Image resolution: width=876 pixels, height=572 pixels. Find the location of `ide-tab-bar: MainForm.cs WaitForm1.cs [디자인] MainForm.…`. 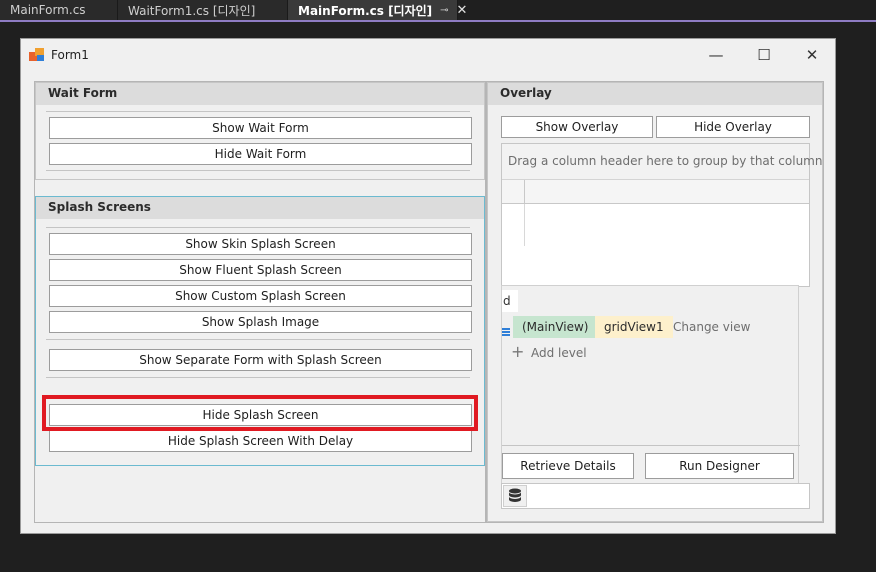

ide-tab-bar: MainForm.cs WaitForm1.cs [디자인] MainForm.… is located at coordinates (438, 11).